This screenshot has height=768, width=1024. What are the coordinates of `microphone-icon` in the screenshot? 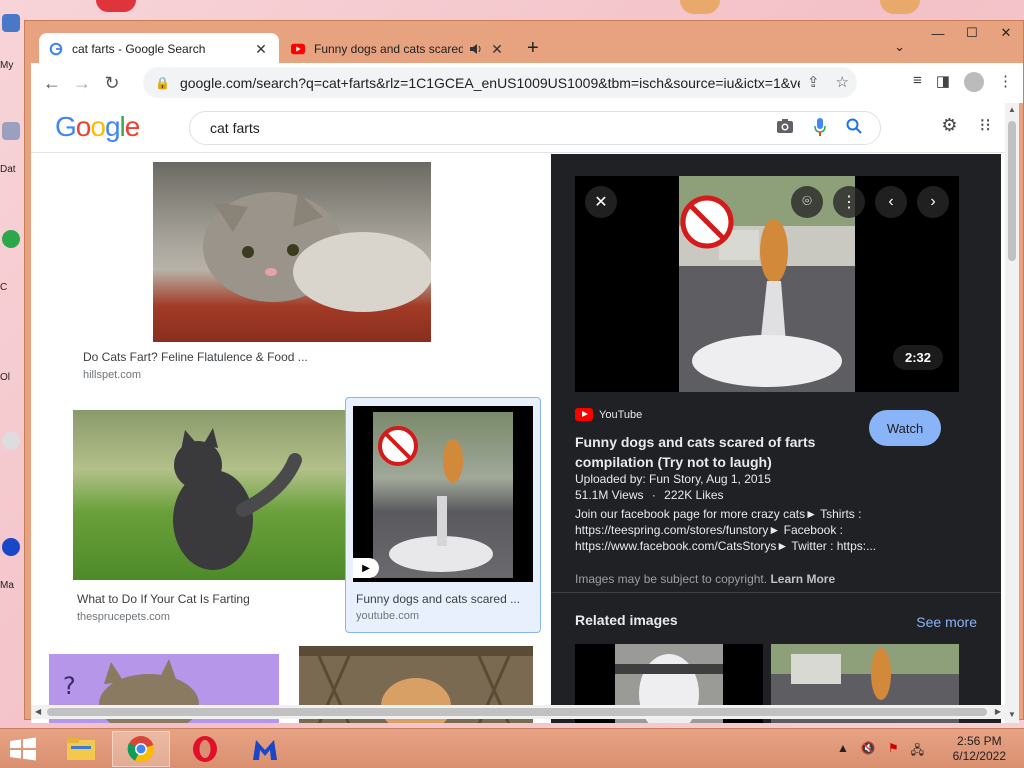 It's located at (820, 127).